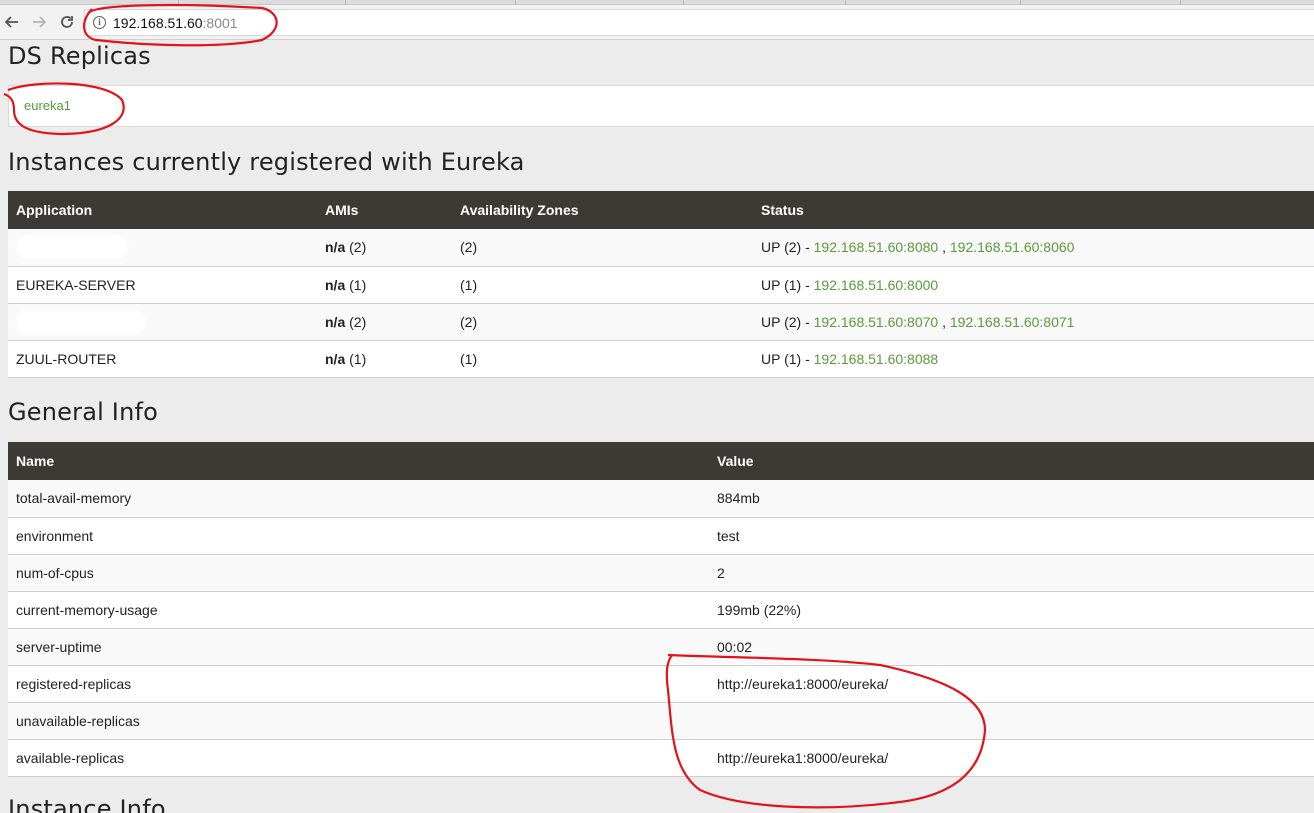 The image size is (1314, 813). Describe the element at coordinates (1033, 285) in the screenshot. I see `status-cell: UP (1) - 192.168.51.60:8000` at that location.